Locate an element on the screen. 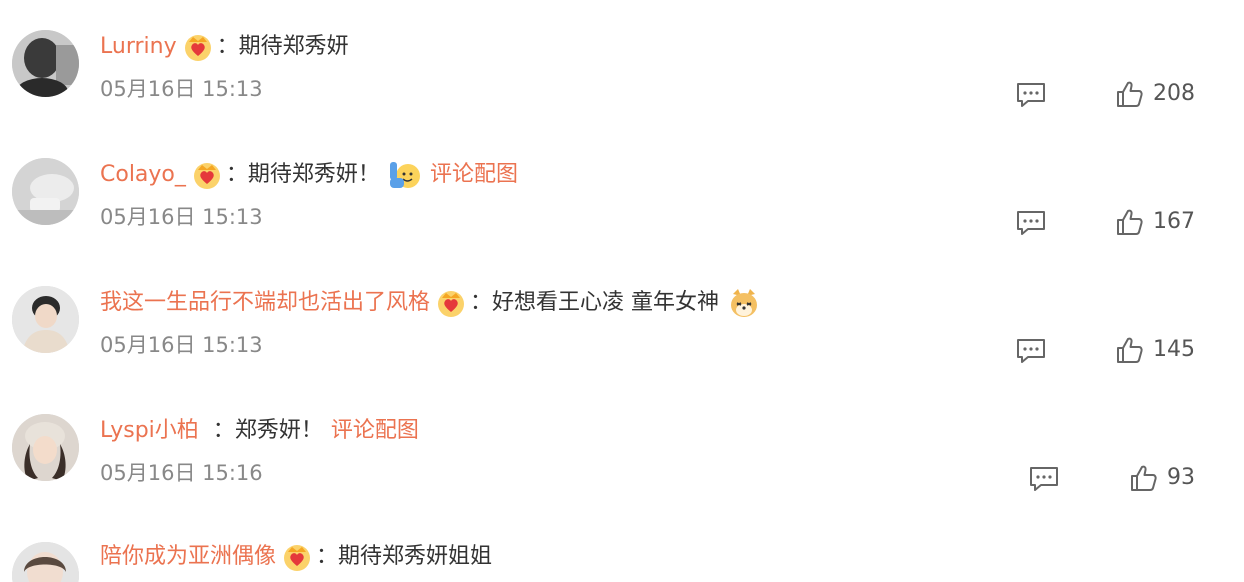 This screenshot has width=1244, height=582. raised-hand-smile-emoji-icon is located at coordinates (405, 175).